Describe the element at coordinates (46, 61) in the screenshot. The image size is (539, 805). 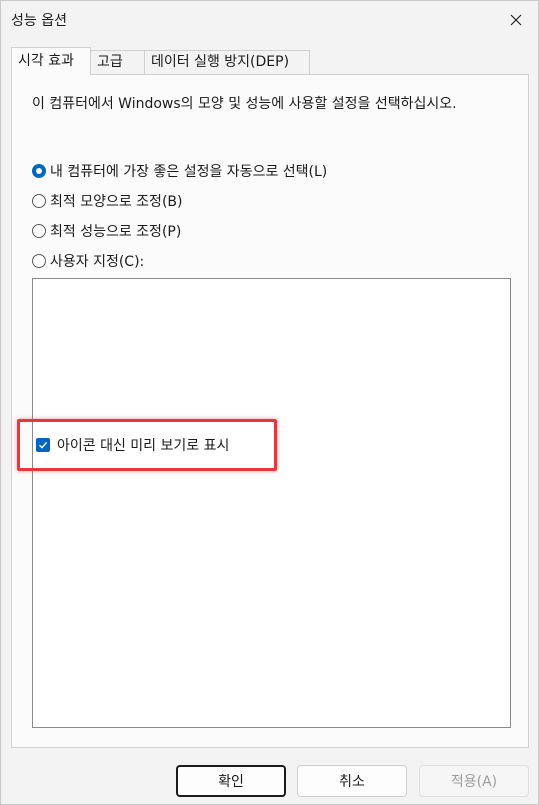
I see `tab-label: 시각 효과` at that location.